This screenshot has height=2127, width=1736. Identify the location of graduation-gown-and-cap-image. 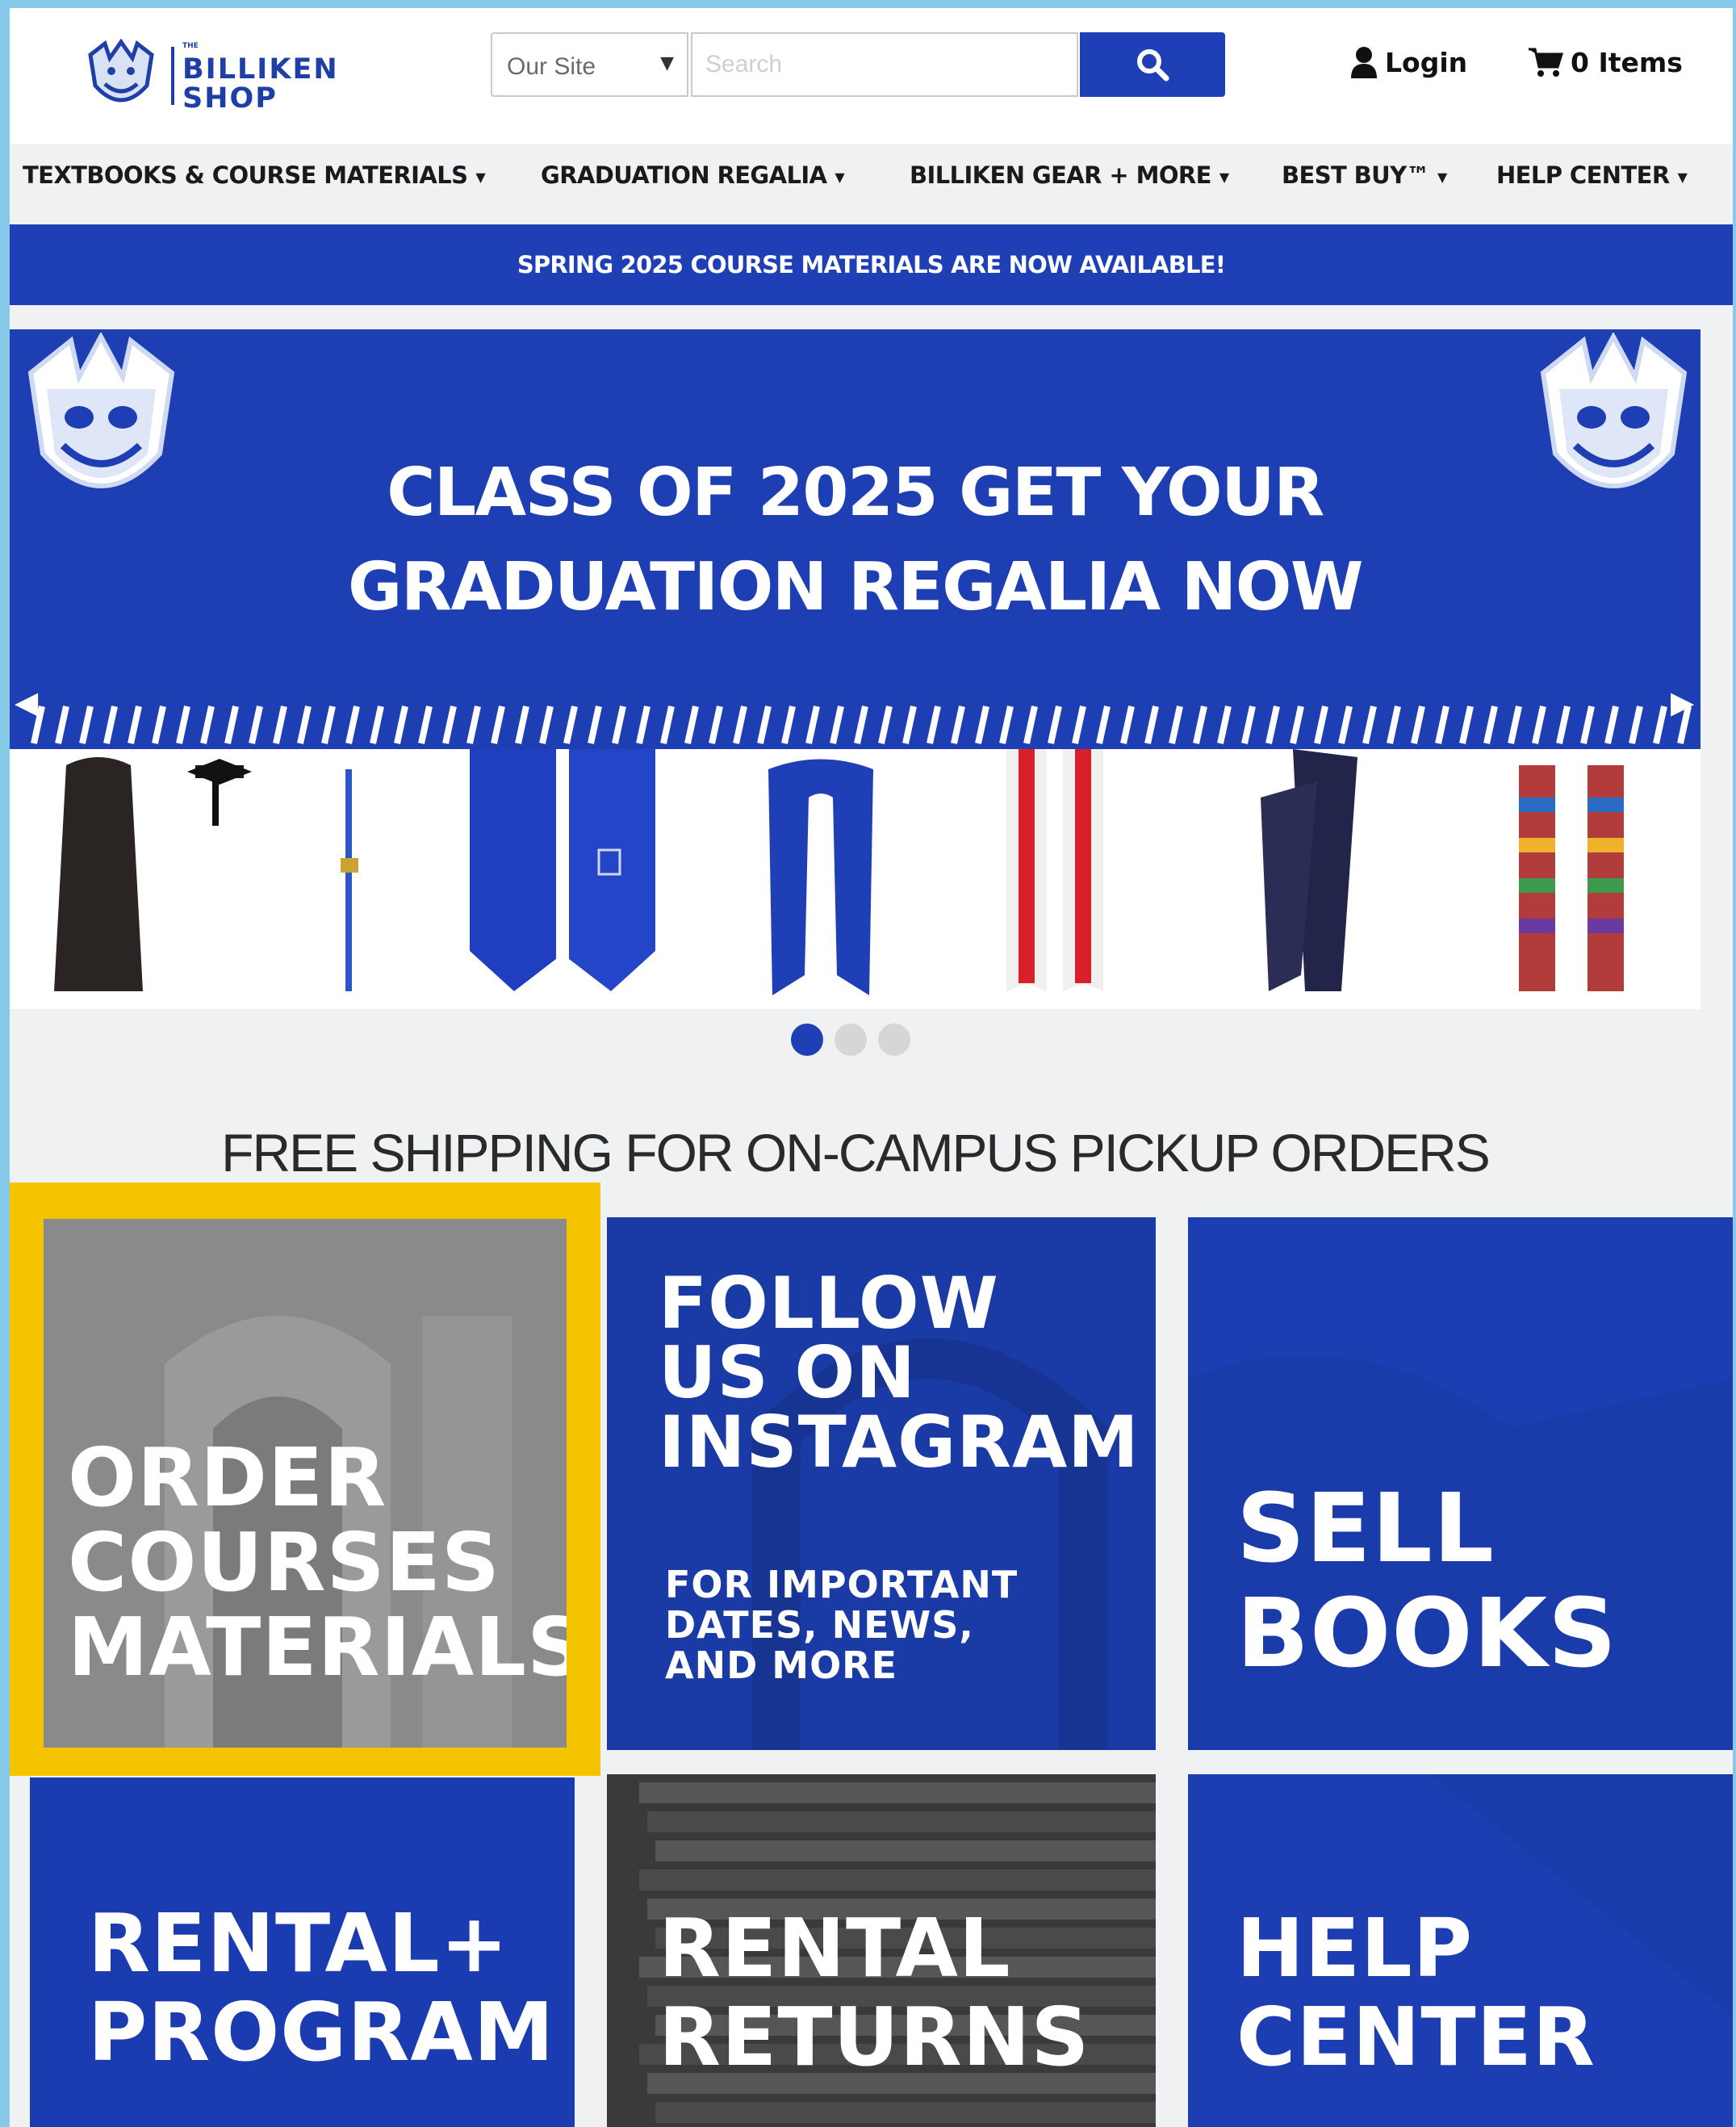
(153, 874).